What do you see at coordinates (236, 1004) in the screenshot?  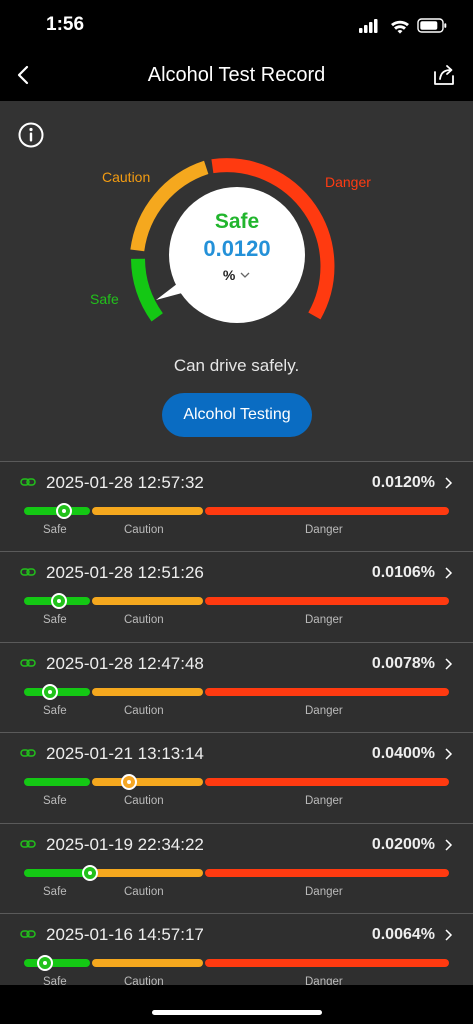 I see `home-area` at bounding box center [236, 1004].